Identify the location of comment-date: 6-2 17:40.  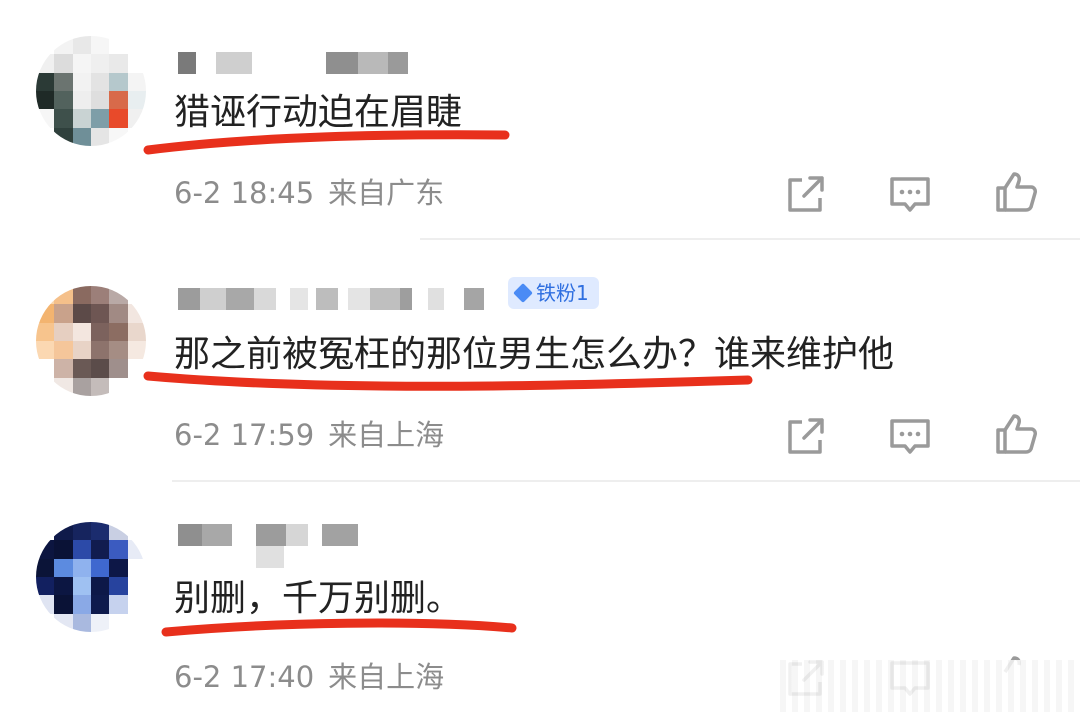
(244, 677).